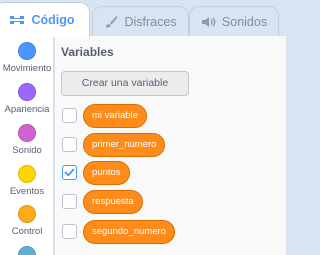 The width and height of the screenshot is (320, 255). I want to click on variable-row: puntos, so click(162, 173).